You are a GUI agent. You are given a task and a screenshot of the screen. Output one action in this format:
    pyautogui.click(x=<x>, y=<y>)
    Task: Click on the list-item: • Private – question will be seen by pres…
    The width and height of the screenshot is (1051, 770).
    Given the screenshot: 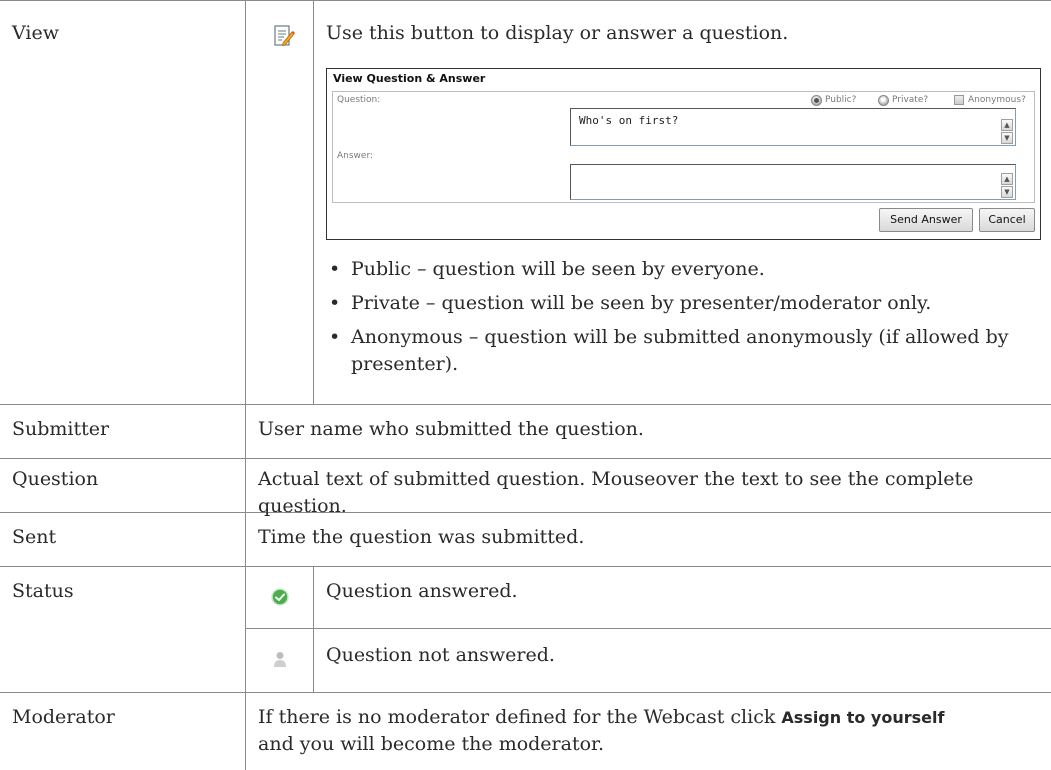 What is the action you would take?
    pyautogui.click(x=630, y=303)
    